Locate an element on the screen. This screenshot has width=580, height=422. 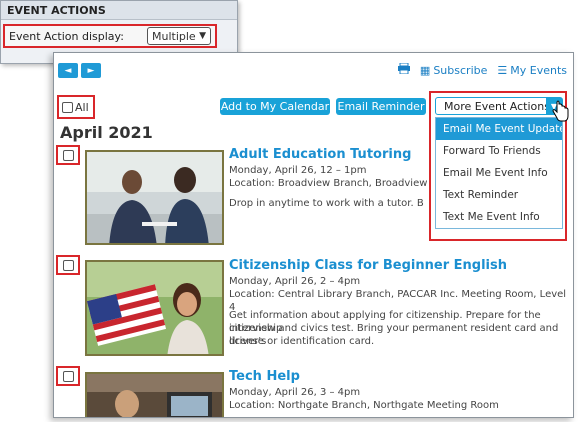
menu-item-email-updates: Email Me Event Updates is located at coordinates (499, 129).